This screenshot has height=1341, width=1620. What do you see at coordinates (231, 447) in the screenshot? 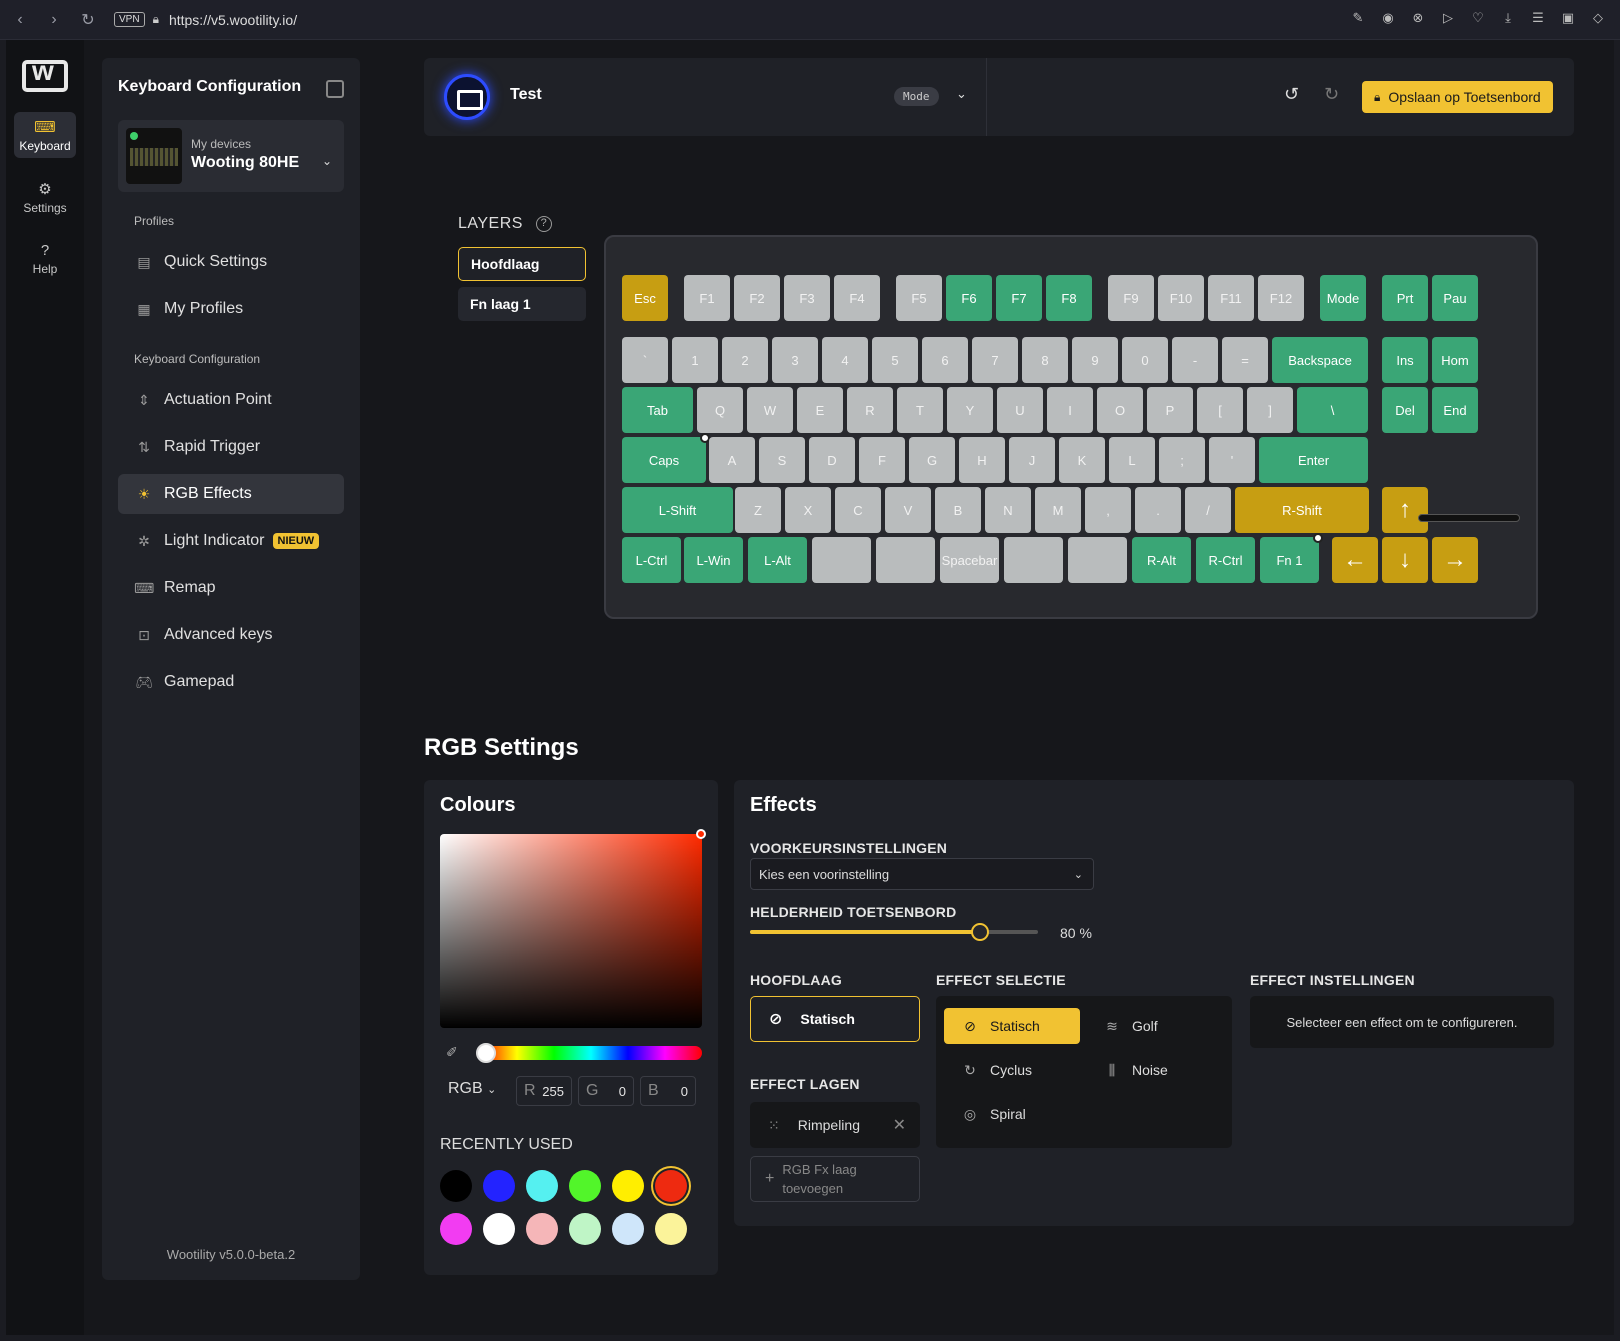
I see `sidebar-item-rapid-trigger: ⇅ Rapid Trigger` at bounding box center [231, 447].